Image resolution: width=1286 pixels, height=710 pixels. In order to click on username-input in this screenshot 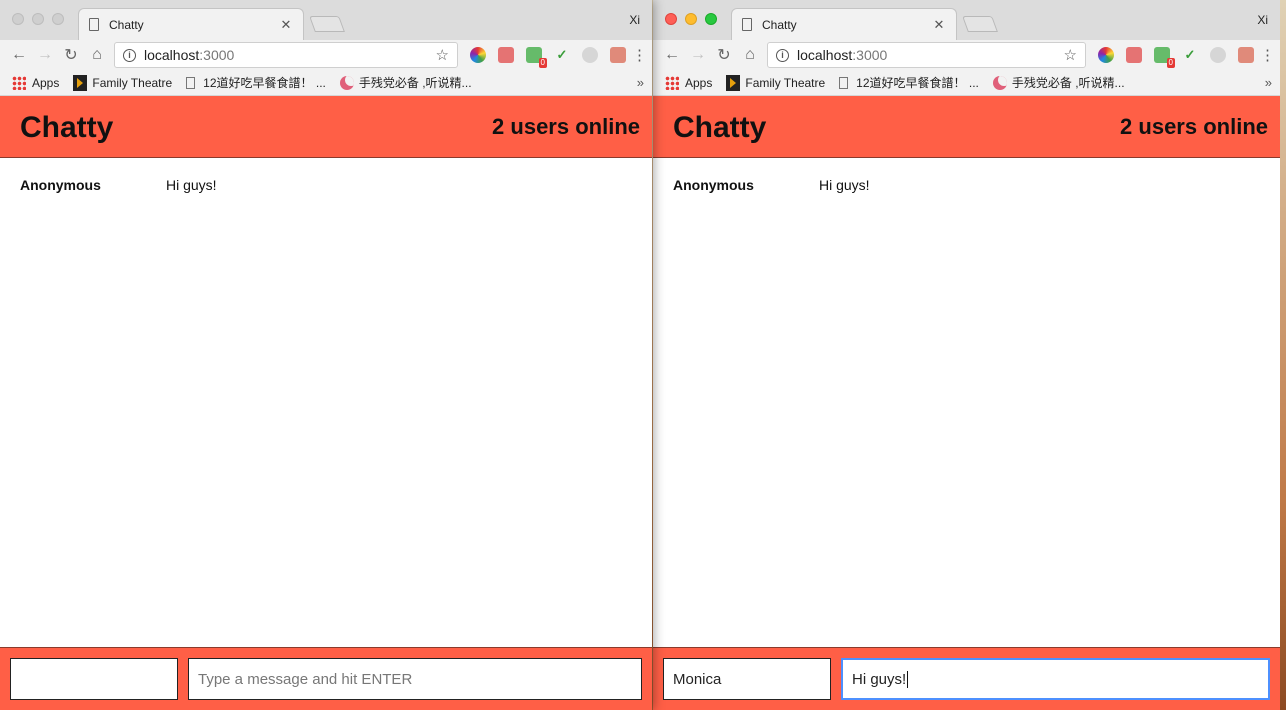, I will do `click(94, 679)`.